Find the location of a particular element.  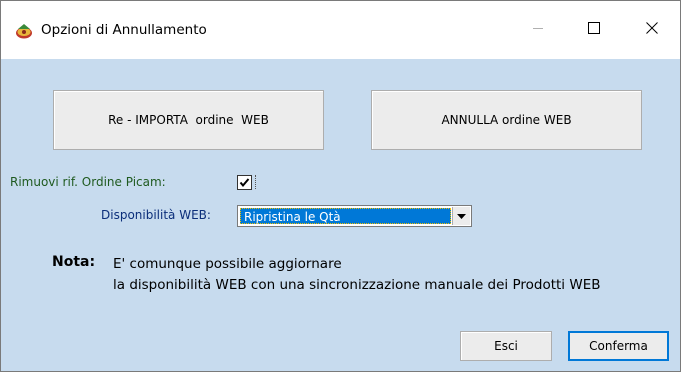

reimport-order-button: Re - IMPORTA ordine WEB is located at coordinates (188, 120).